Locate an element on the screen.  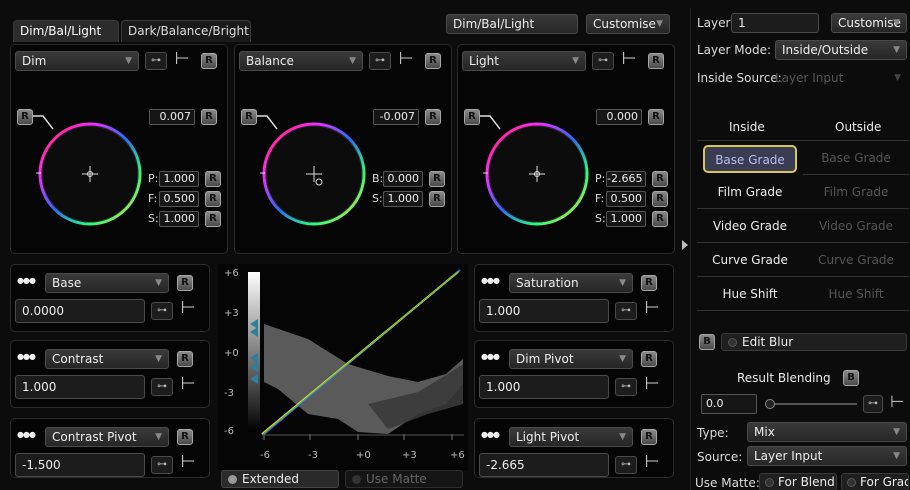
tab-dark-balance-bright: Dark/Balance/Bright is located at coordinates (186, 31).